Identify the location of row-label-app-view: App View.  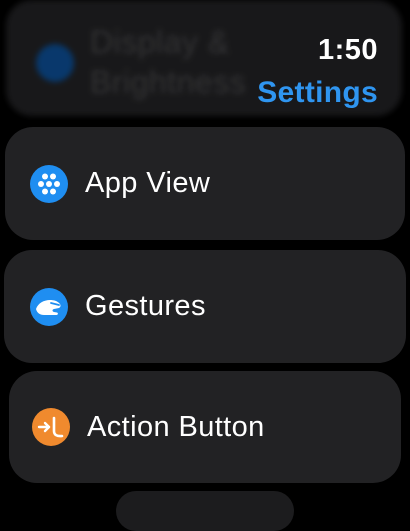
(148, 183).